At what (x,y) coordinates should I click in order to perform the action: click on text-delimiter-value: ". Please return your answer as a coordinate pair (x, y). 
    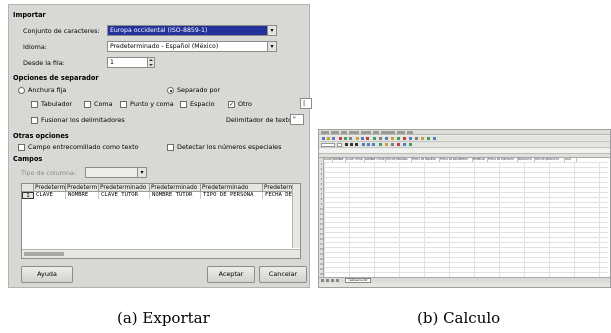
    Looking at the image, I should click on (294, 119).